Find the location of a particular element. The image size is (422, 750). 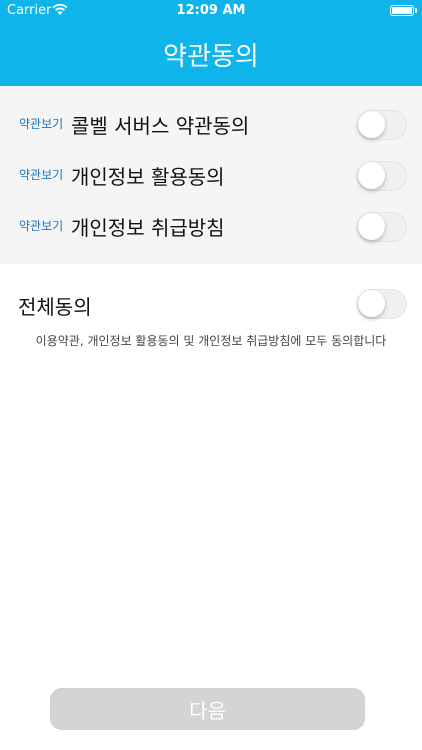

term-title-privacy-use: 개인정보 활용동의 is located at coordinates (148, 177).